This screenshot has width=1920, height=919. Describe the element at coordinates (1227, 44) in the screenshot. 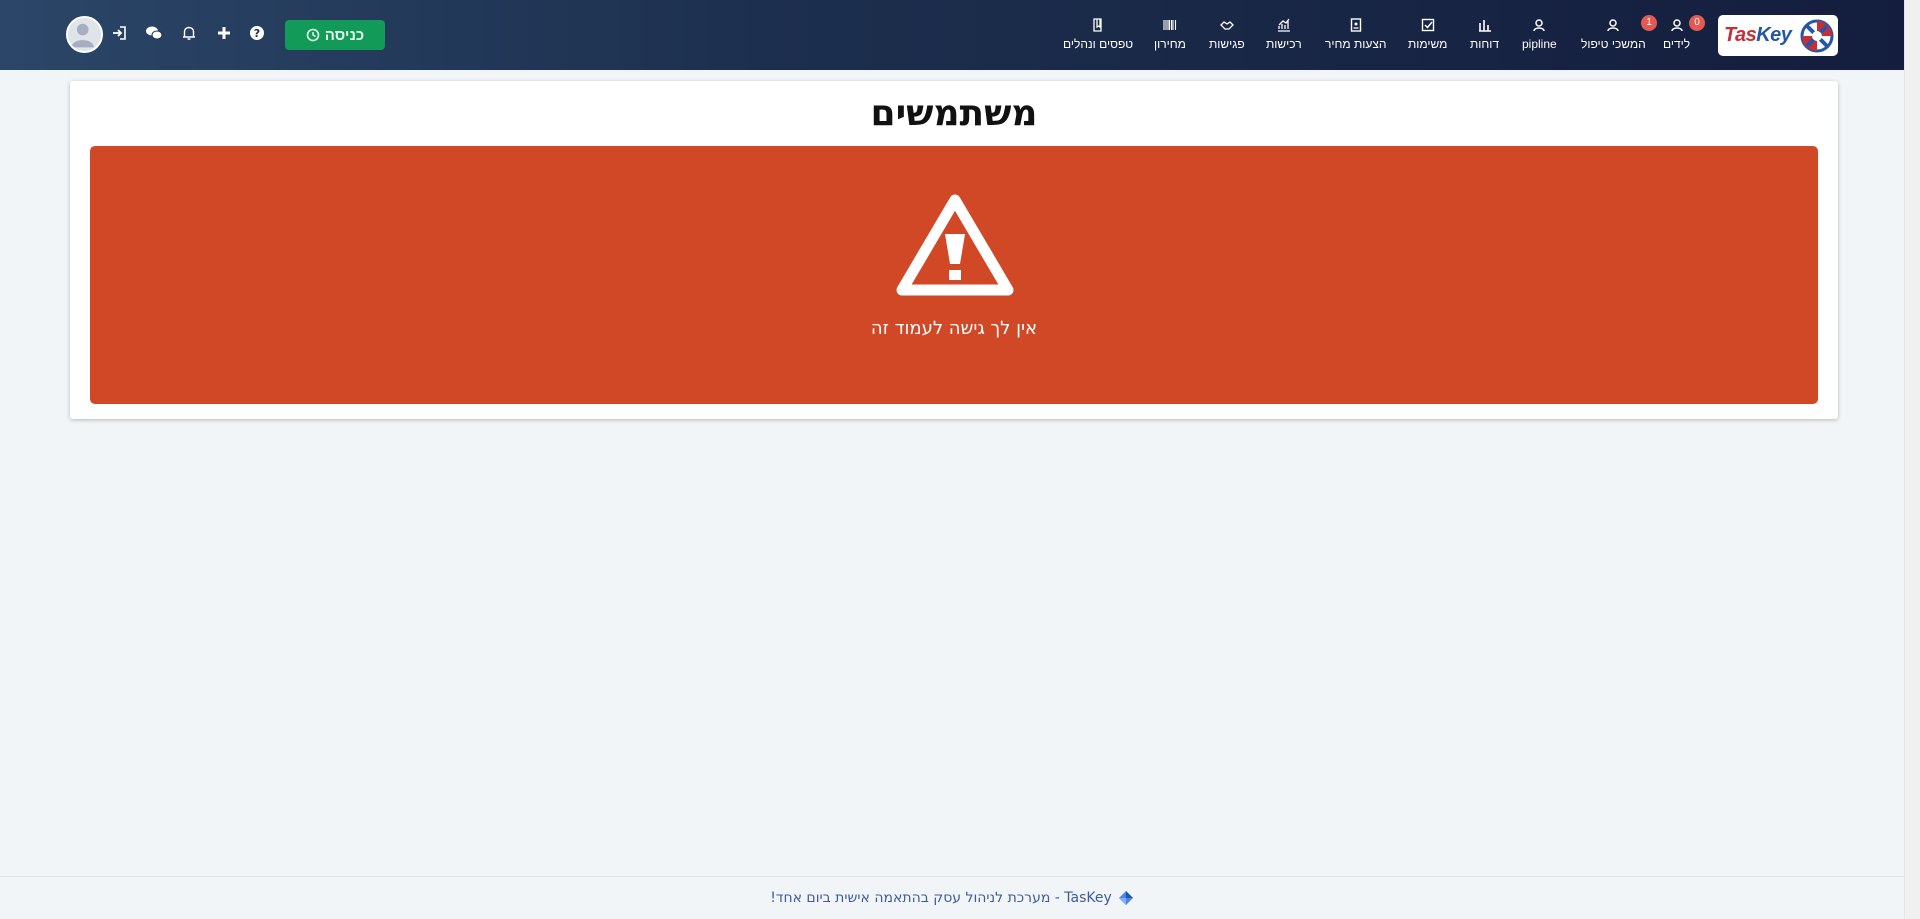

I see `nav-item-label: פגישות` at that location.